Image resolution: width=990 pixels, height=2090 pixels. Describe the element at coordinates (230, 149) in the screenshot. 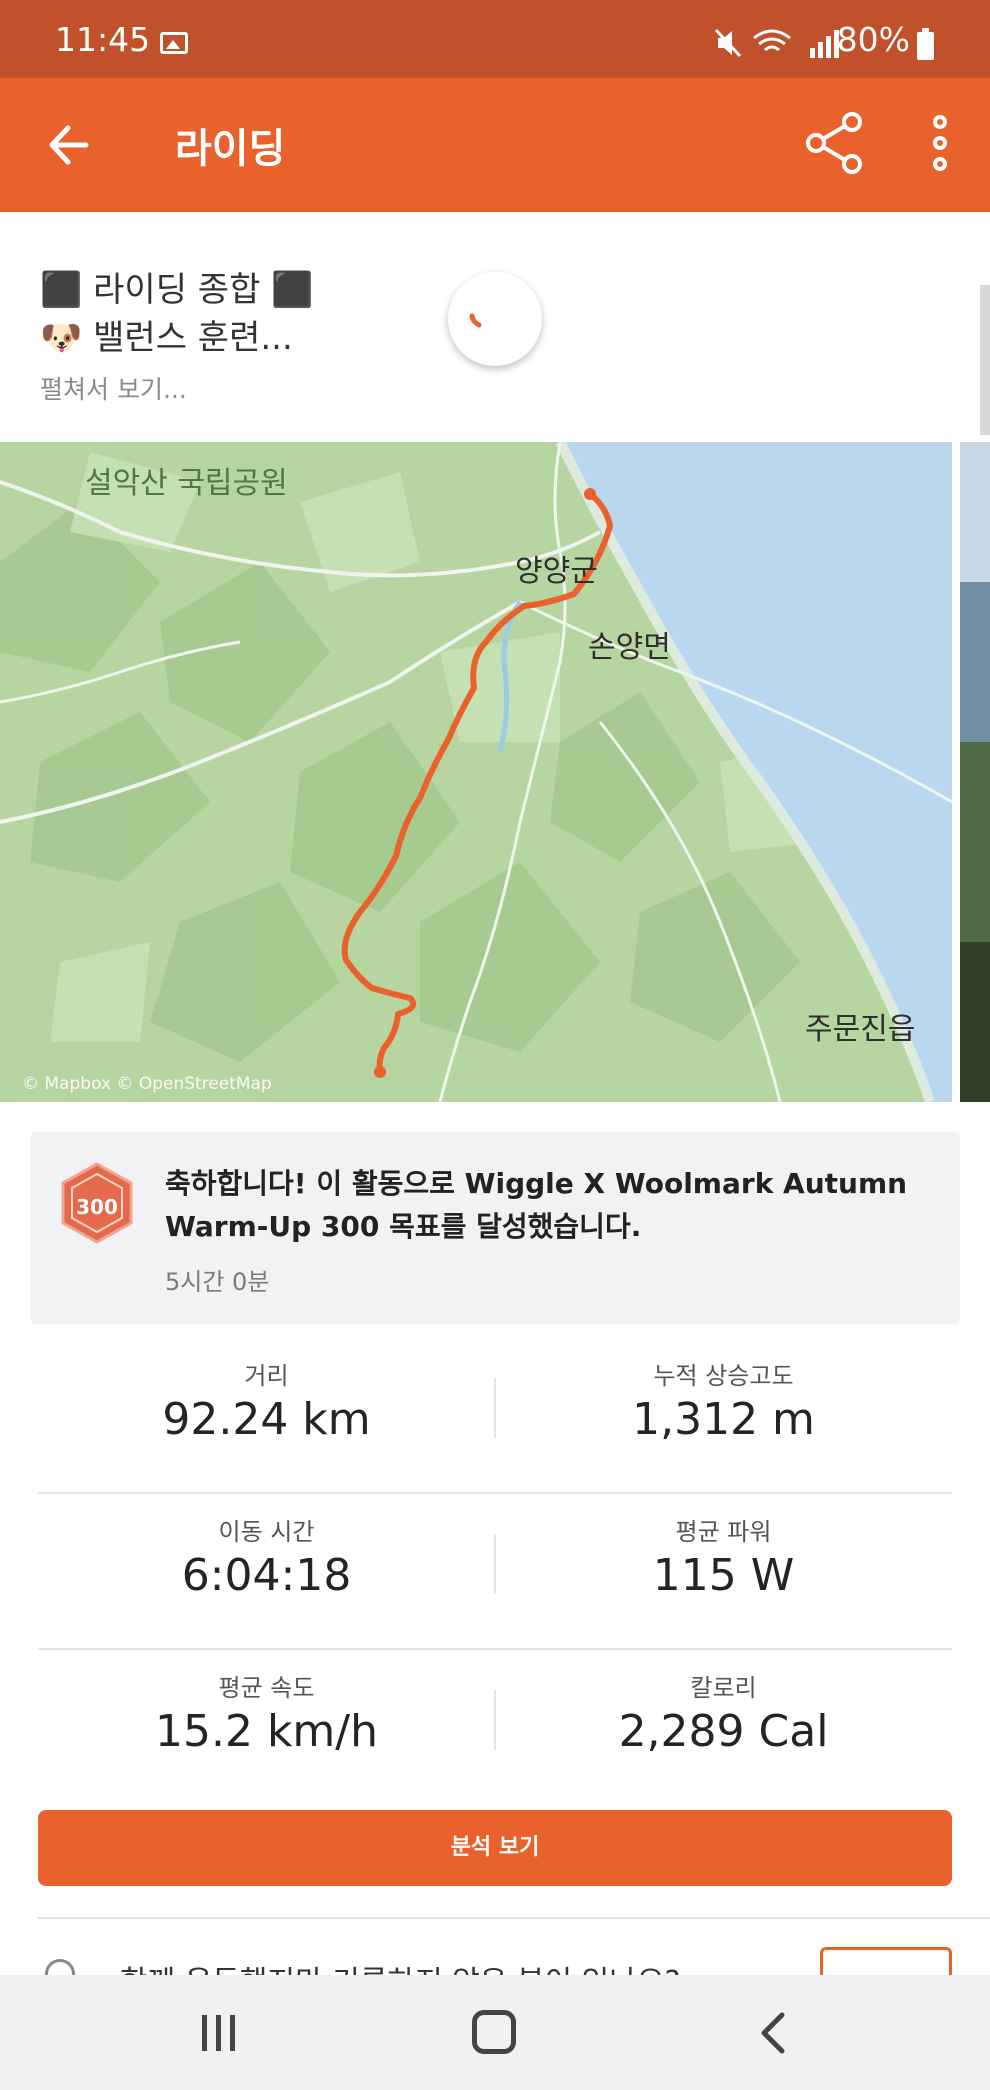

I see `page-title: 라이딩` at that location.